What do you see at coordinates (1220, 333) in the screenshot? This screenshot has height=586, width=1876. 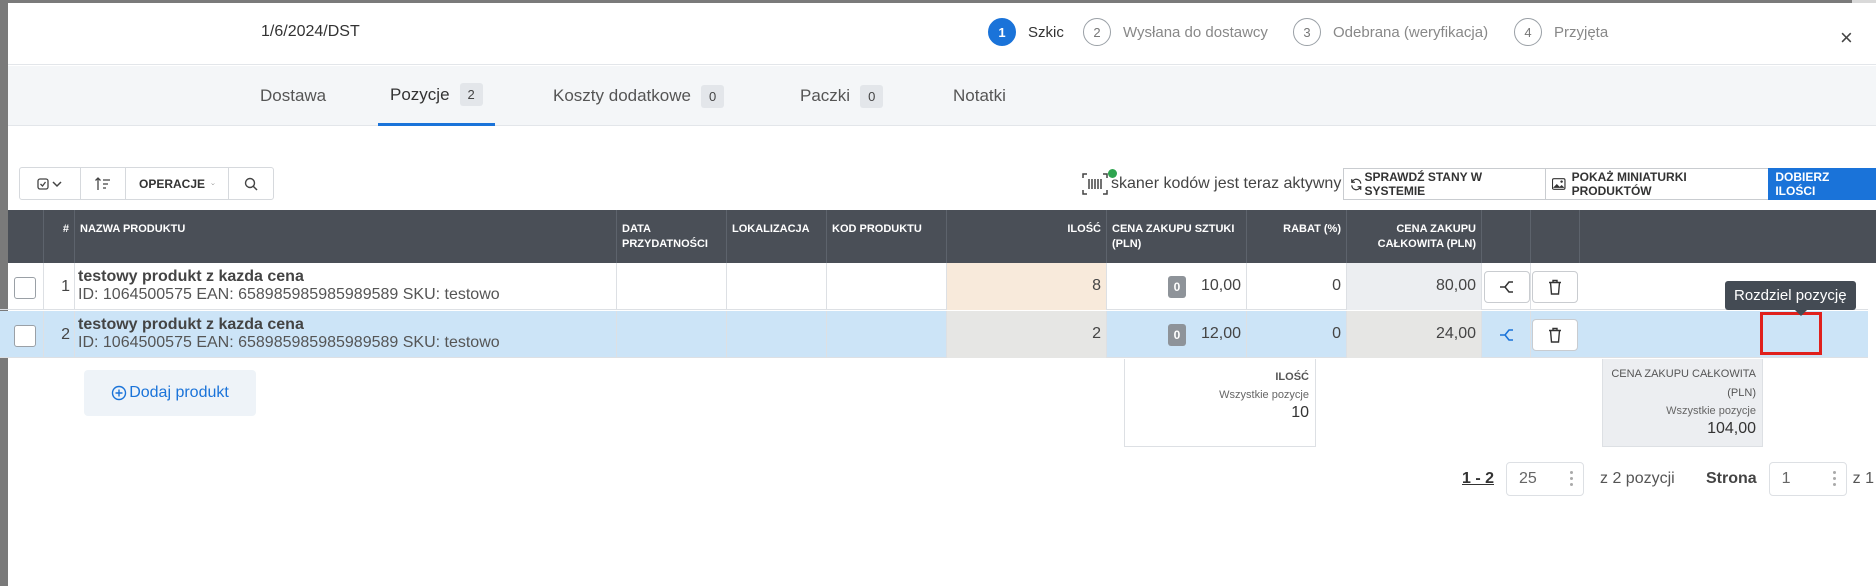 I see `unit-price-value: 12,00` at bounding box center [1220, 333].